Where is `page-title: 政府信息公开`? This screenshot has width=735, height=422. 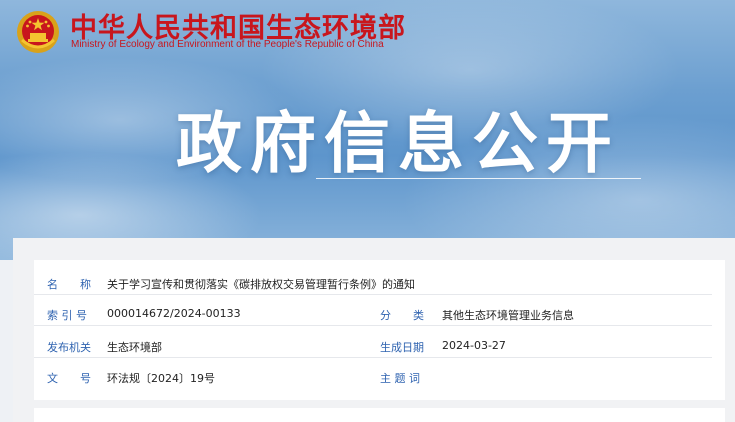 page-title: 政府信息公开 is located at coordinates (398, 143).